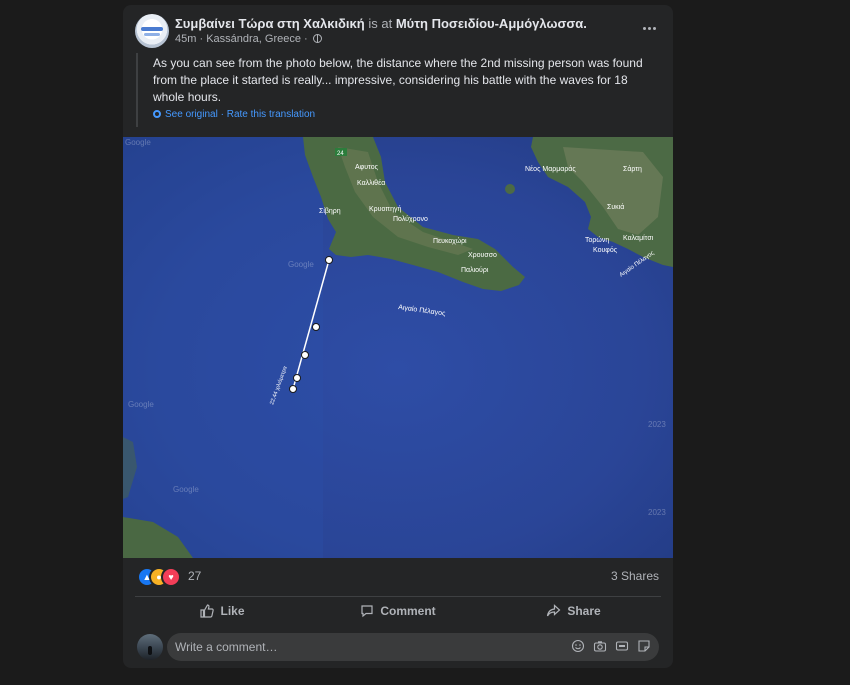 Image resolution: width=850 pixels, height=685 pixels. What do you see at coordinates (550, 169) in the screenshot?
I see `label-nea-marmaras: Νέος Μαρμαράς` at bounding box center [550, 169].